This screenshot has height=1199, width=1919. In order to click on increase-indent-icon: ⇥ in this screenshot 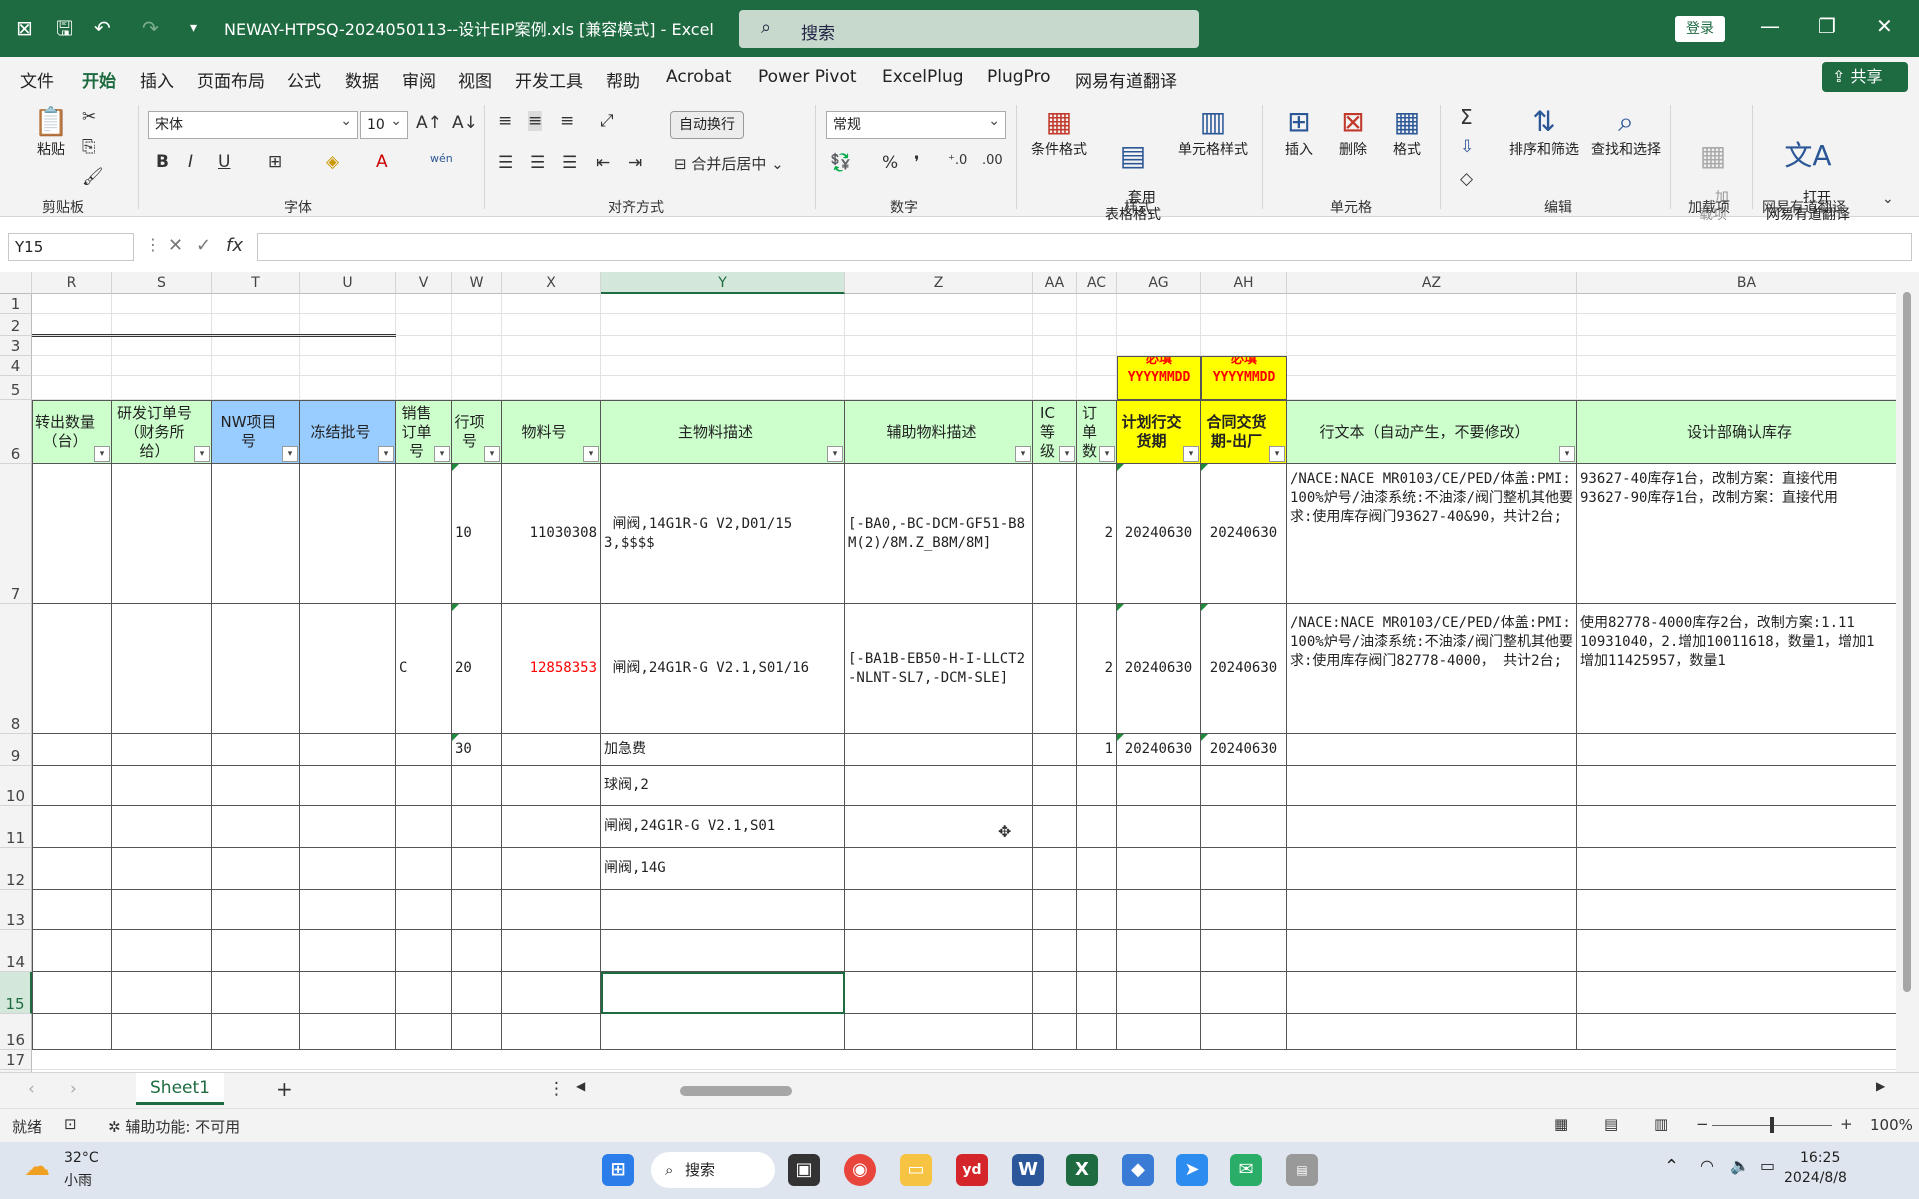, I will do `click(635, 163)`.